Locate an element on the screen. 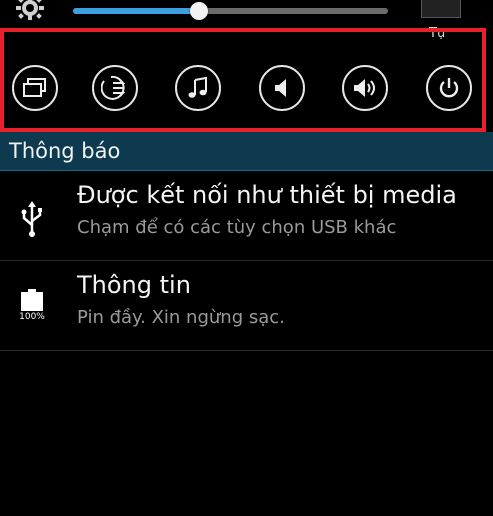 The width and height of the screenshot is (493, 516). multi-window-icon is located at coordinates (34, 87).